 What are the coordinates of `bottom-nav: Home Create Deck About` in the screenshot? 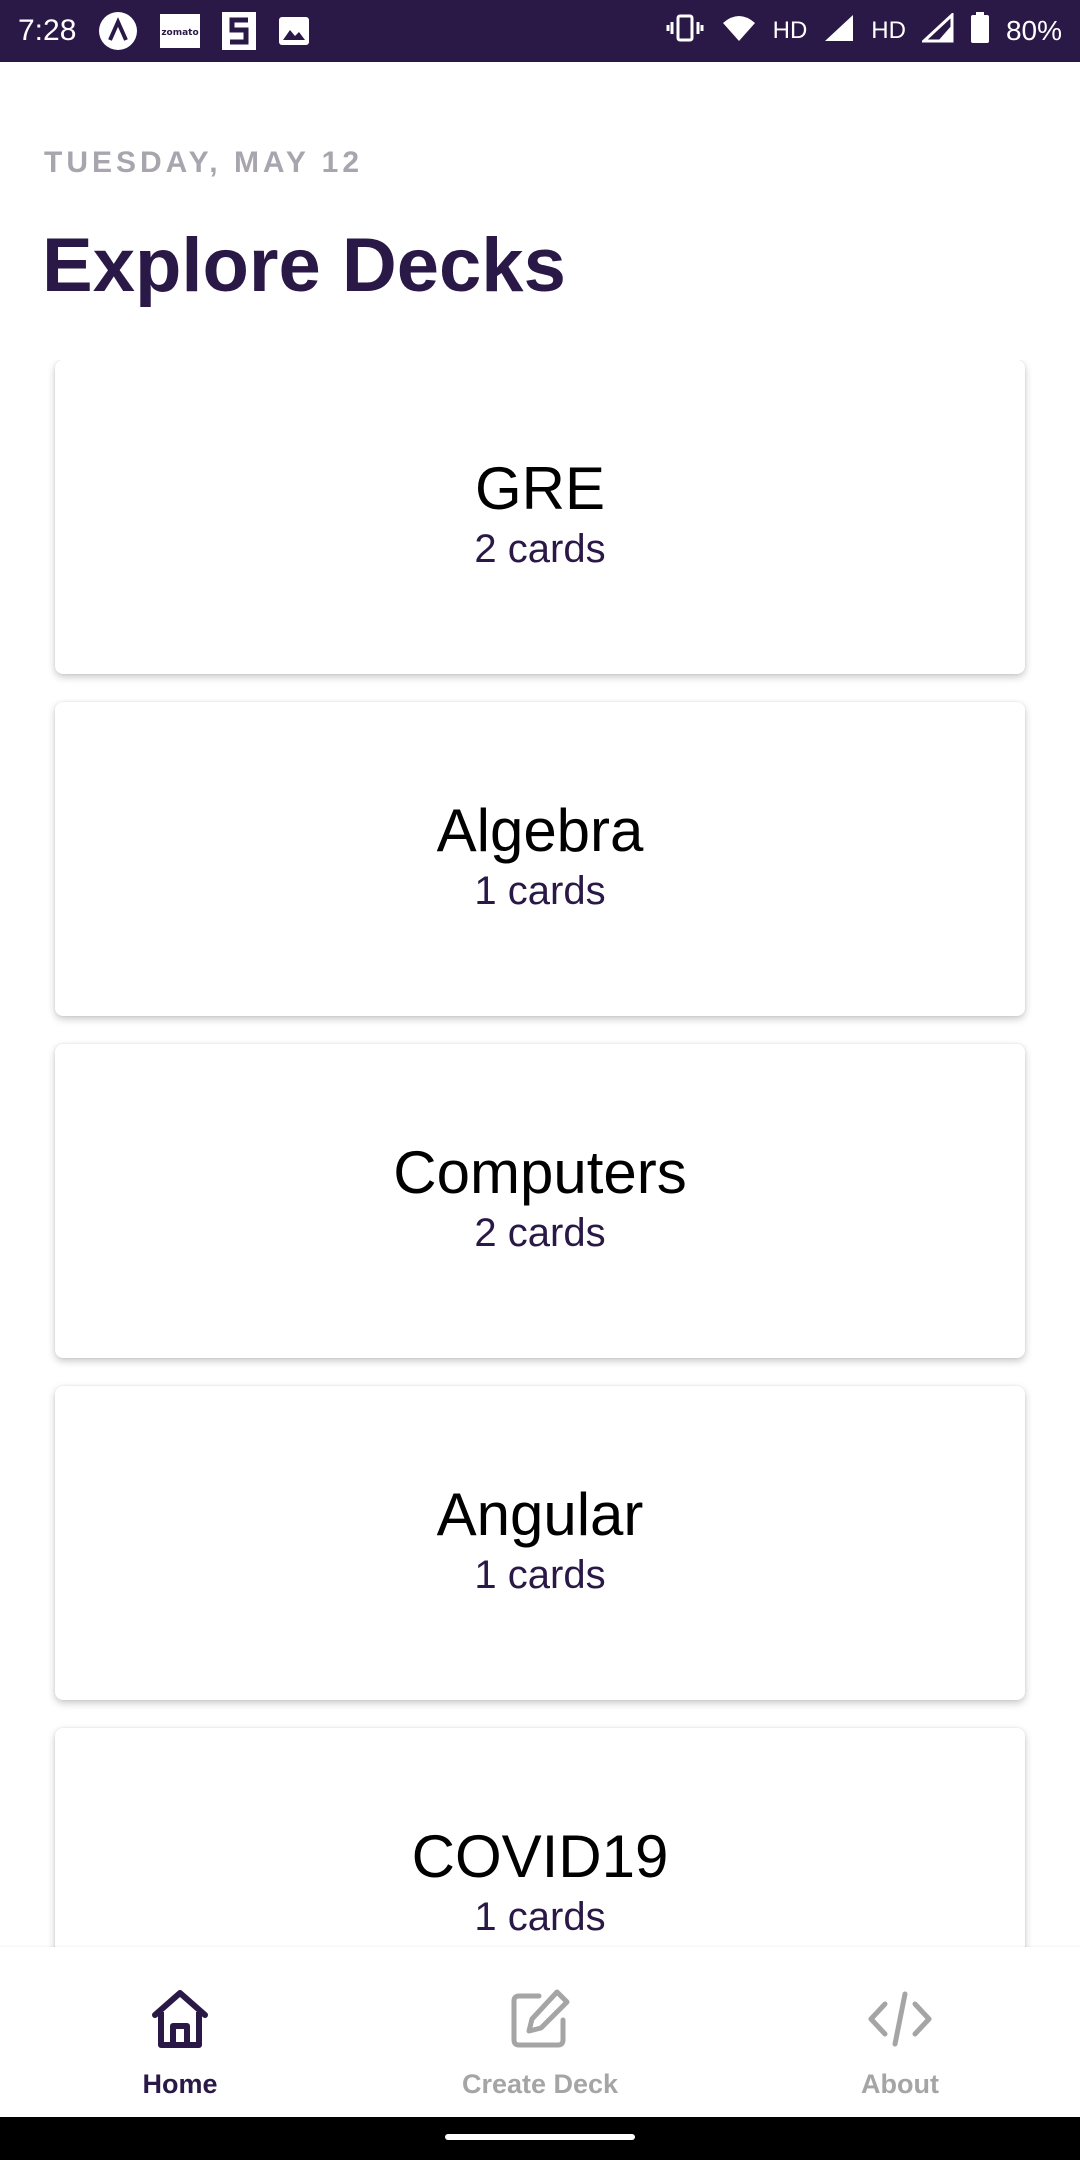 It's located at (540, 2032).